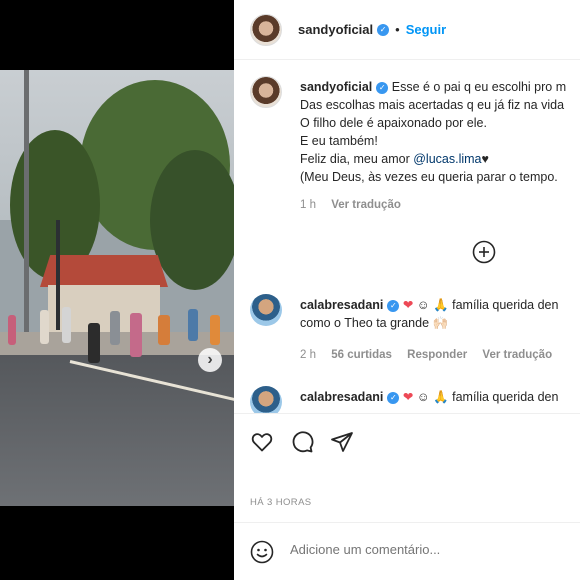 This screenshot has height=580, width=580. What do you see at coordinates (437, 355) in the screenshot?
I see `reply-button: Responder` at bounding box center [437, 355].